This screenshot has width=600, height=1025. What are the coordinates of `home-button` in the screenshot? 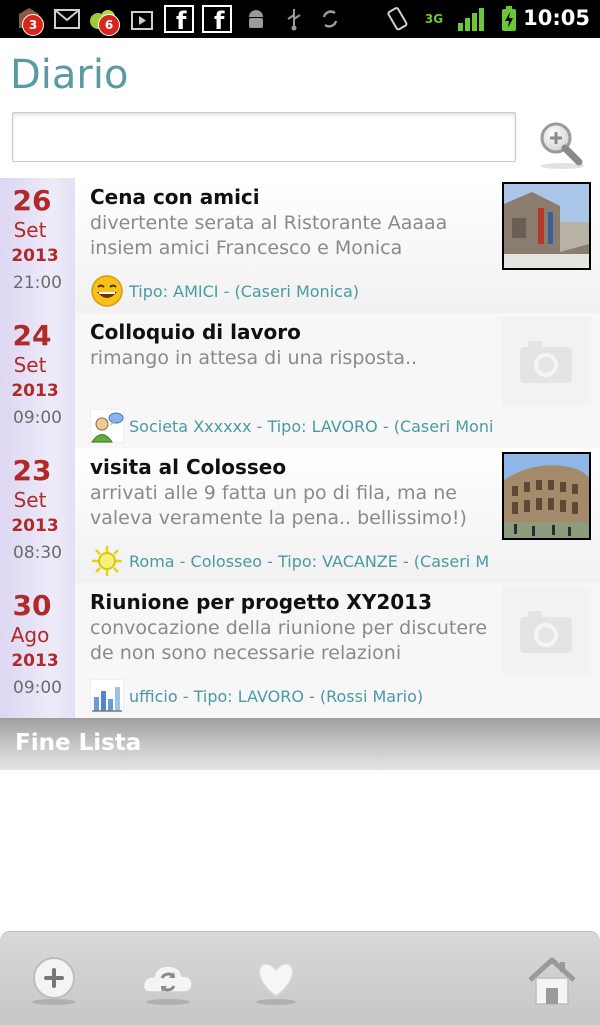 It's located at (552, 980).